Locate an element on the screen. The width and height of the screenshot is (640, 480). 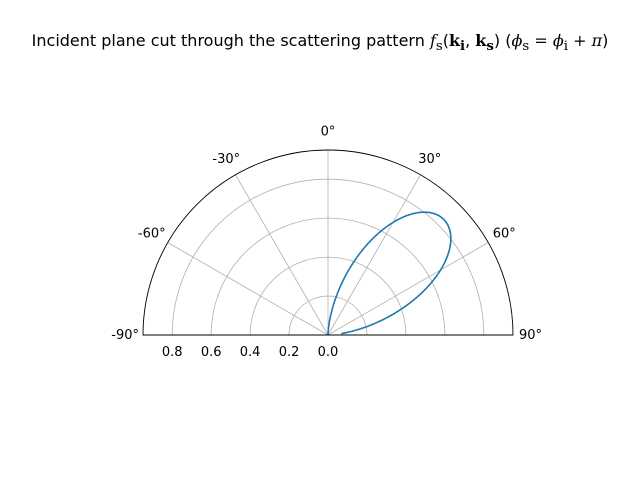
r-tick-label-1: 0.6 is located at coordinates (211, 352).